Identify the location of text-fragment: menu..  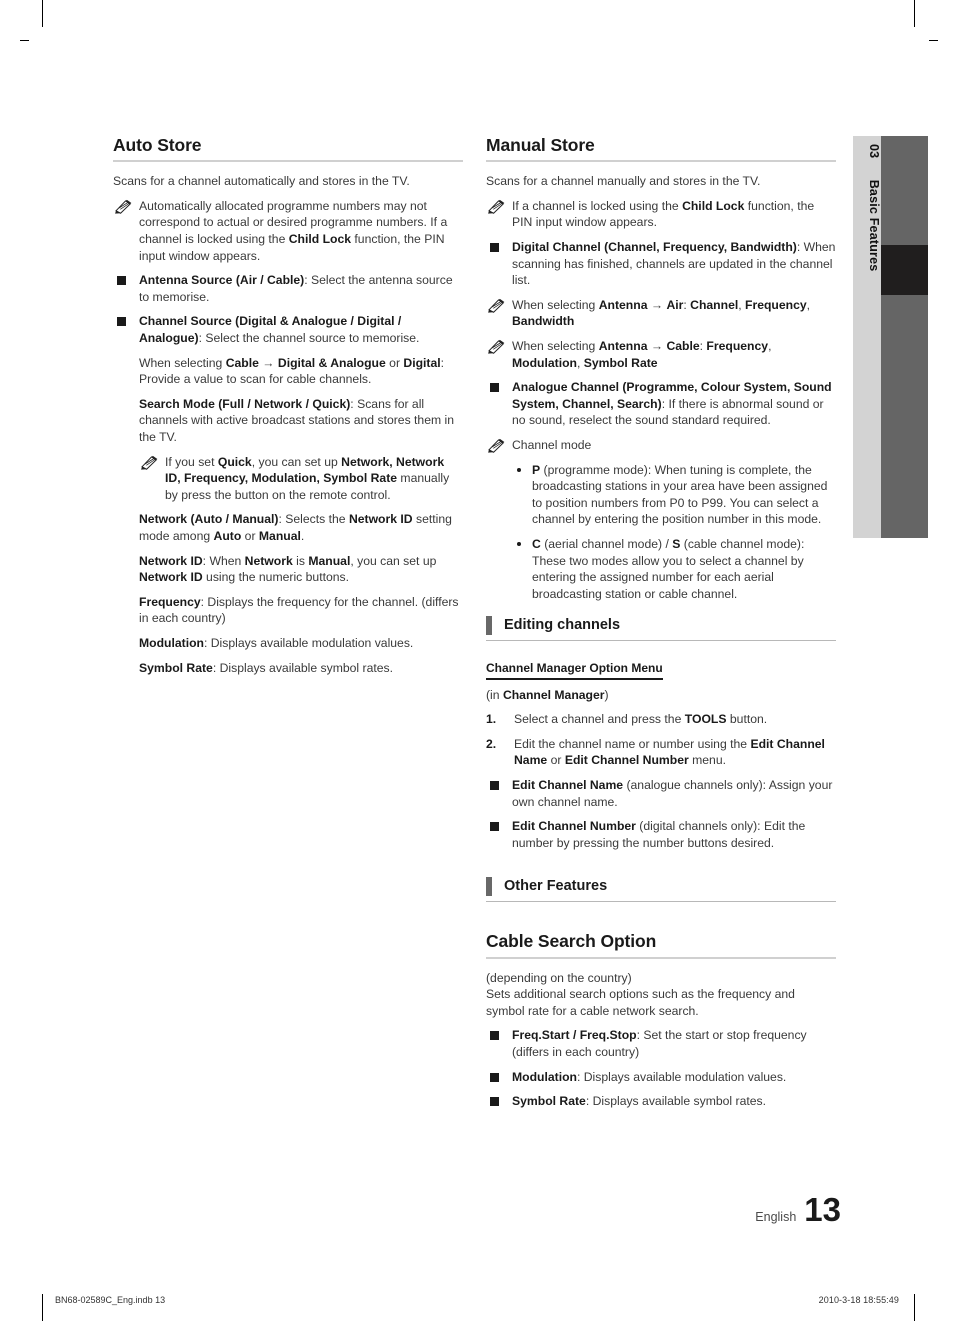
(707, 760).